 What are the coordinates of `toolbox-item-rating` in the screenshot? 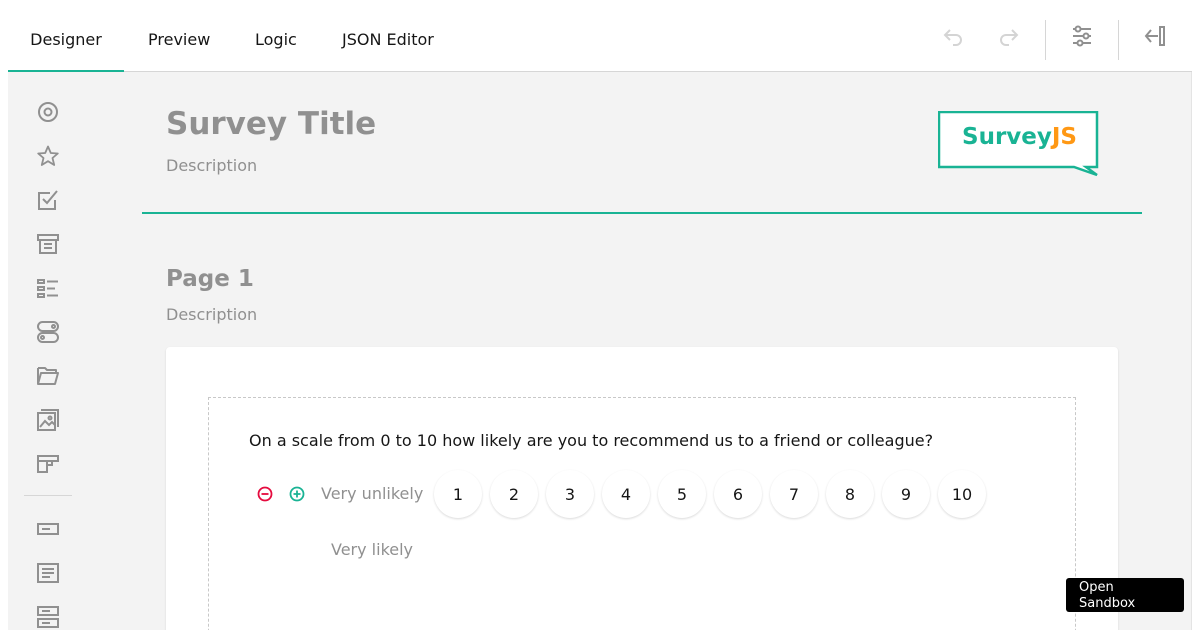 It's located at (48, 156).